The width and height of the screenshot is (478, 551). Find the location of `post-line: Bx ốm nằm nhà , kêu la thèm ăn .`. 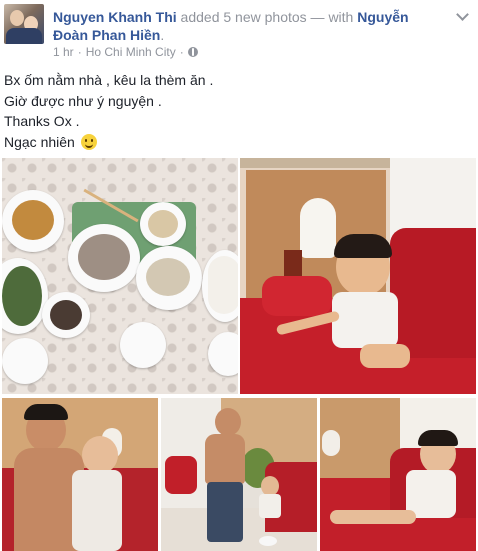

post-line: Bx ốm nằm nhà , kêu la thèm ăn . is located at coordinates (109, 80).